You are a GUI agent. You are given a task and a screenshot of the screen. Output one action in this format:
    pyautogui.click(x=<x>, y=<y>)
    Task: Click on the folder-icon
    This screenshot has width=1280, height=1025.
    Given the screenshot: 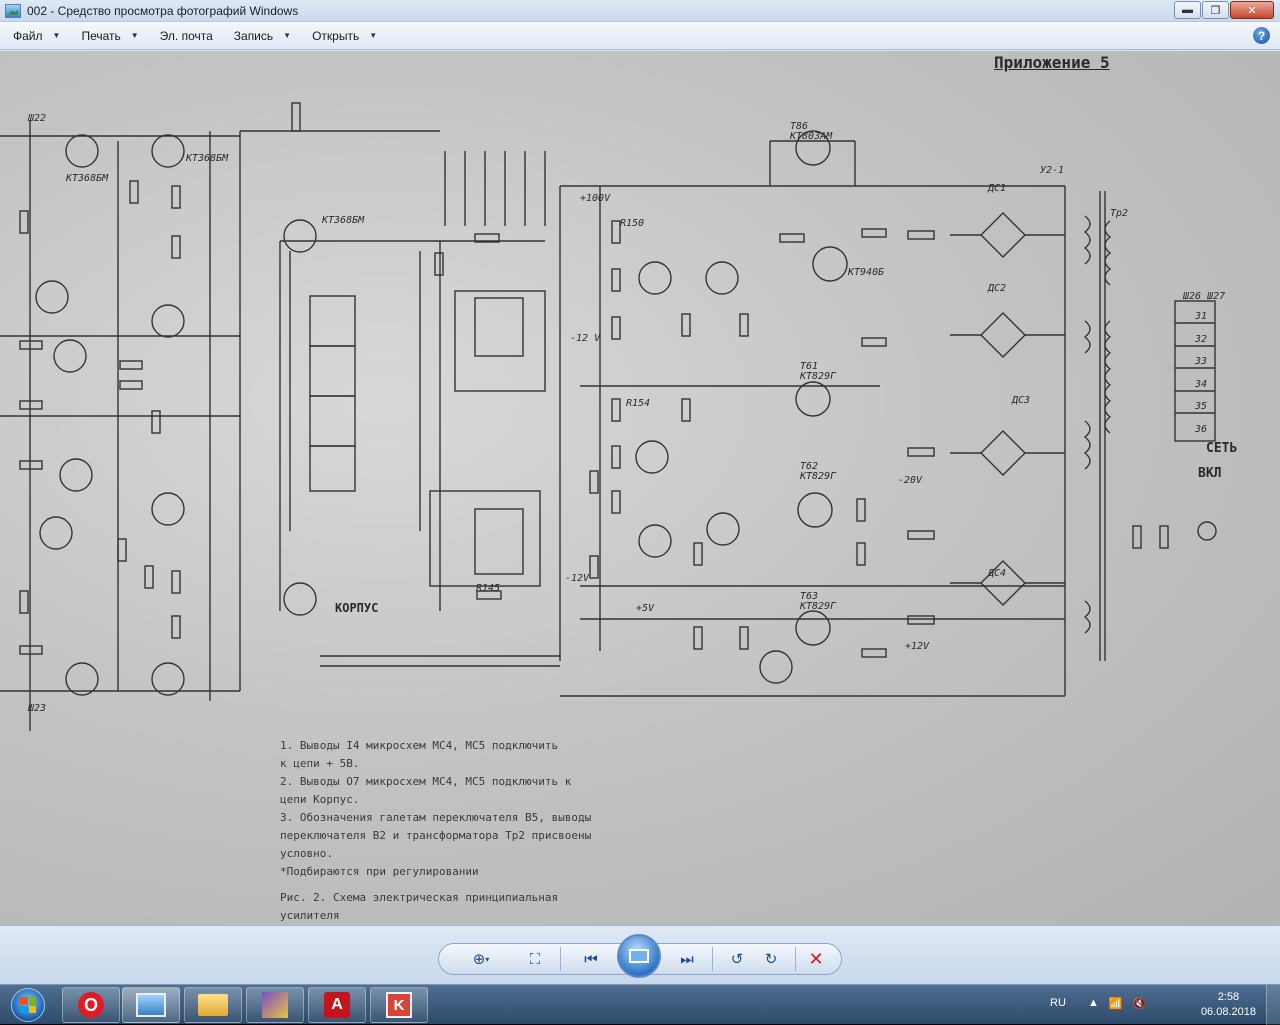 What is the action you would take?
    pyautogui.click(x=213, y=1005)
    